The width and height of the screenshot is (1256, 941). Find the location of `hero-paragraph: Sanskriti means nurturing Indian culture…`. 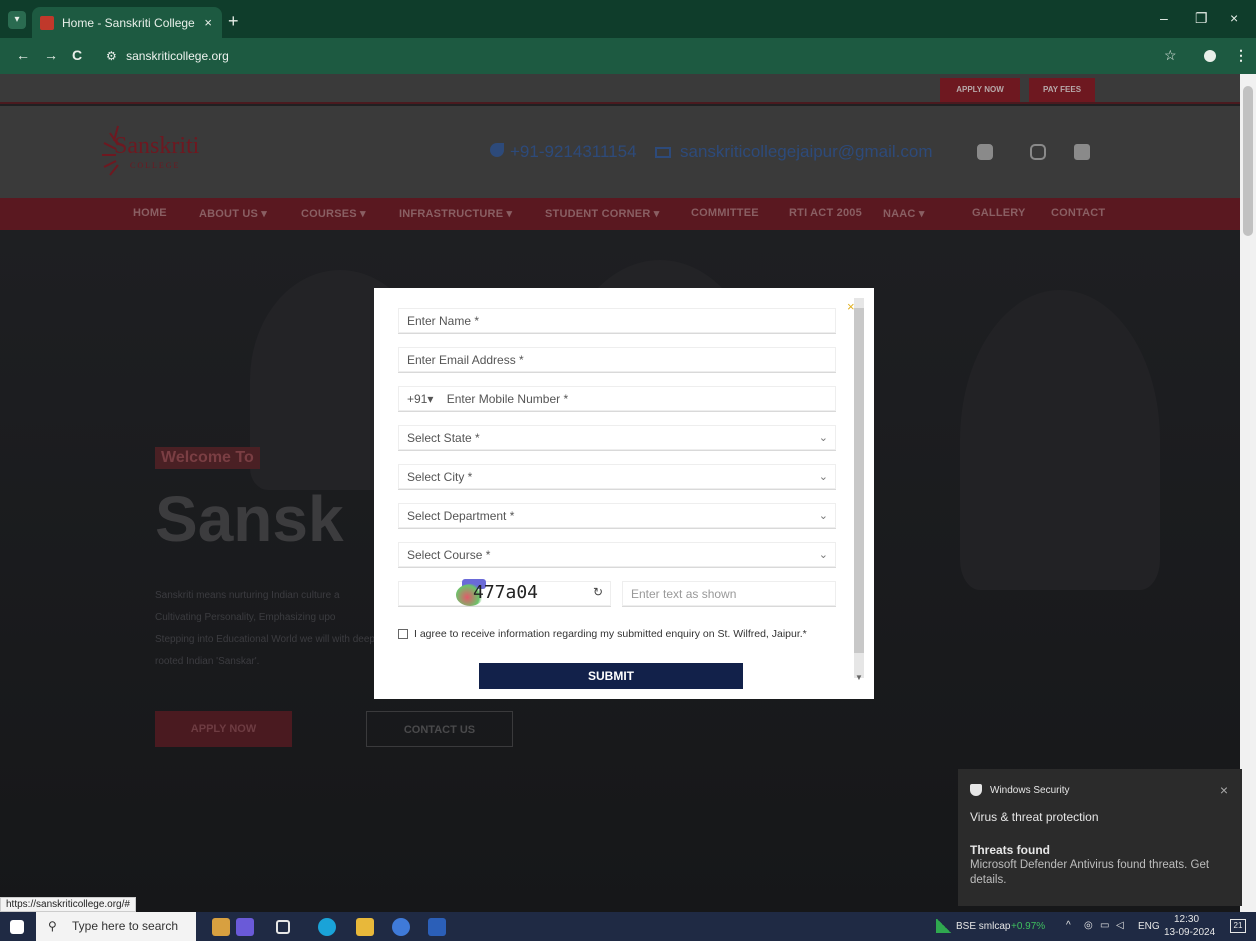

hero-paragraph: Sanskriti means nurturing Indian culture… is located at coordinates (265, 628).